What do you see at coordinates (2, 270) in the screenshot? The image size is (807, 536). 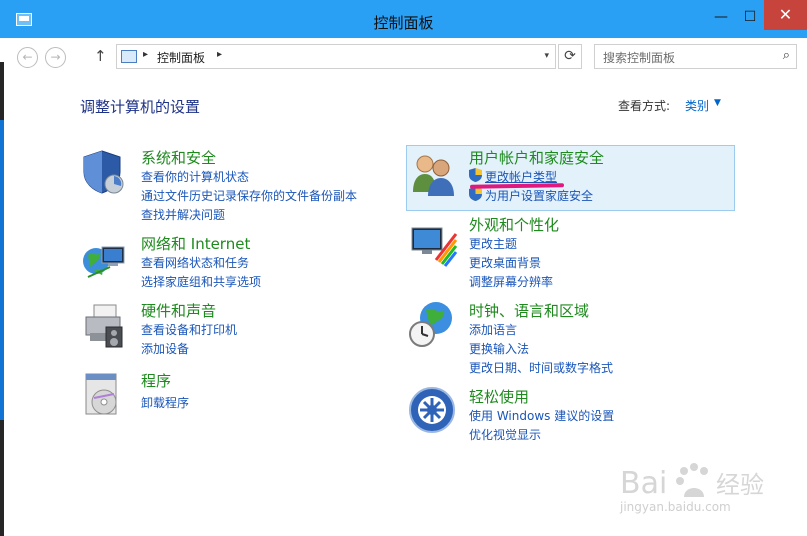 I see `desktop-edge` at bounding box center [2, 270].